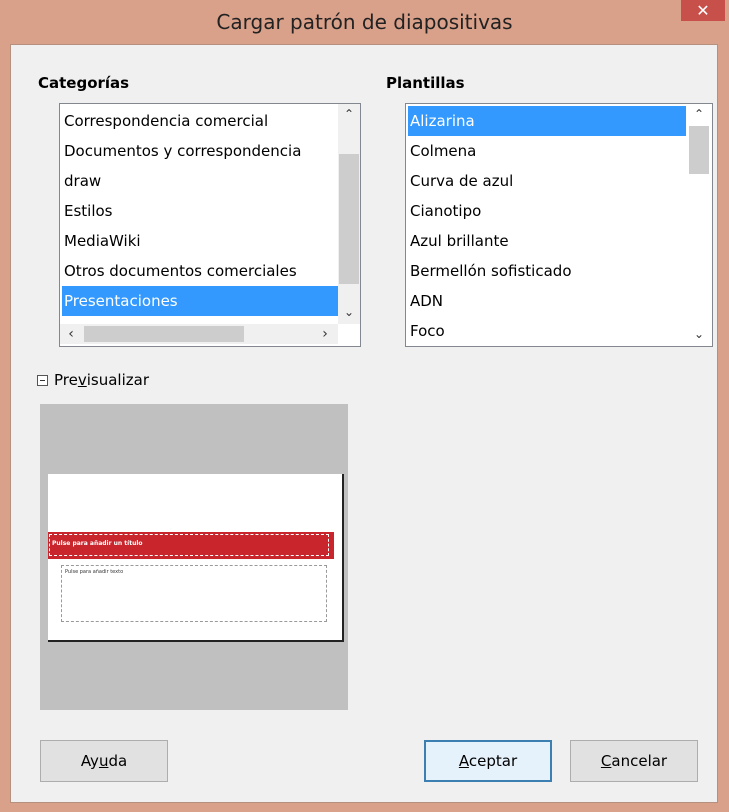 This screenshot has width=729, height=812. Describe the element at coordinates (84, 83) in the screenshot. I see `categories-label: Categorías` at that location.